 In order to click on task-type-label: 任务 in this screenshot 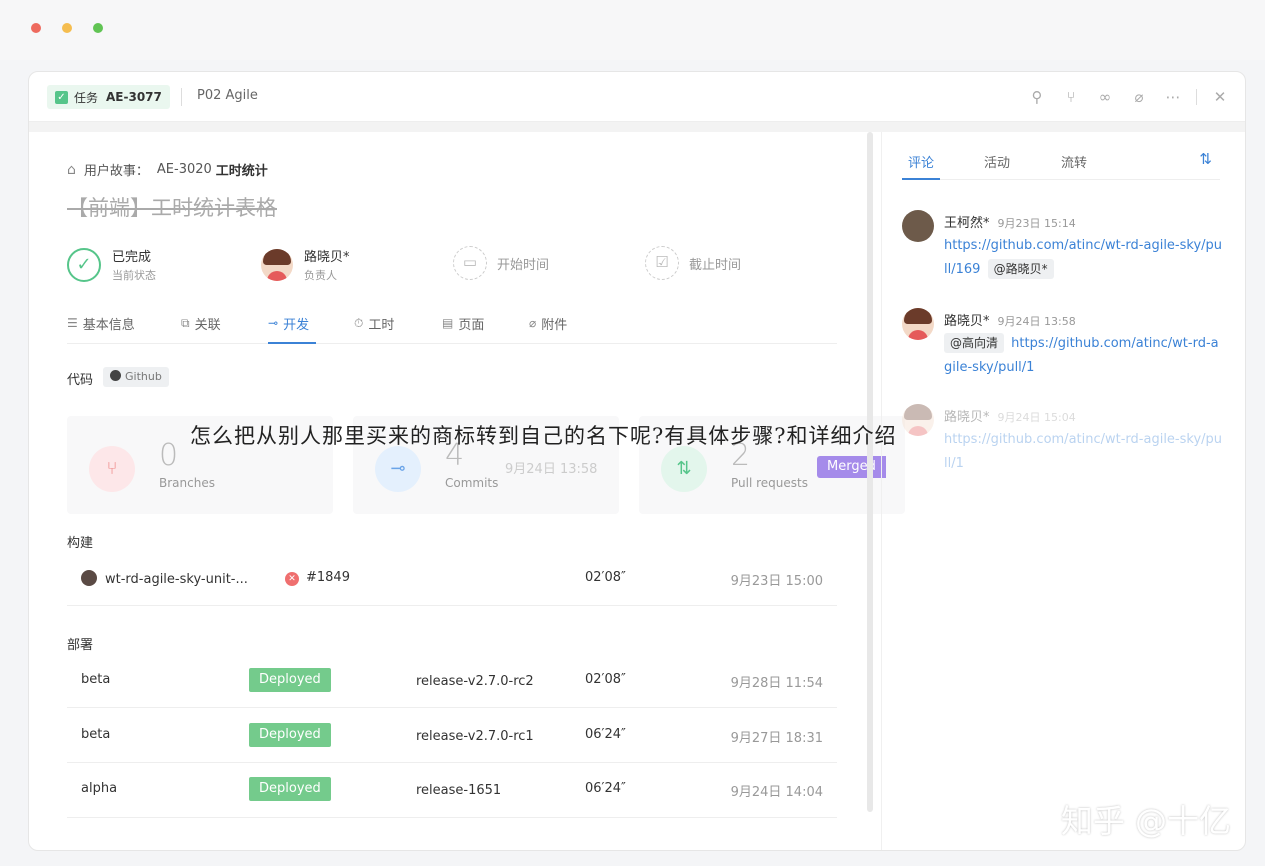, I will do `click(86, 97)`.